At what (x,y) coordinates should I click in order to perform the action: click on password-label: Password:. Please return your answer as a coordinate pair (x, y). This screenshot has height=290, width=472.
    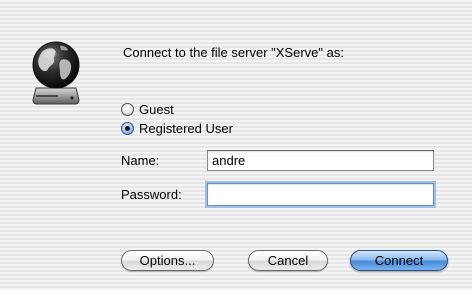
    Looking at the image, I should click on (151, 194).